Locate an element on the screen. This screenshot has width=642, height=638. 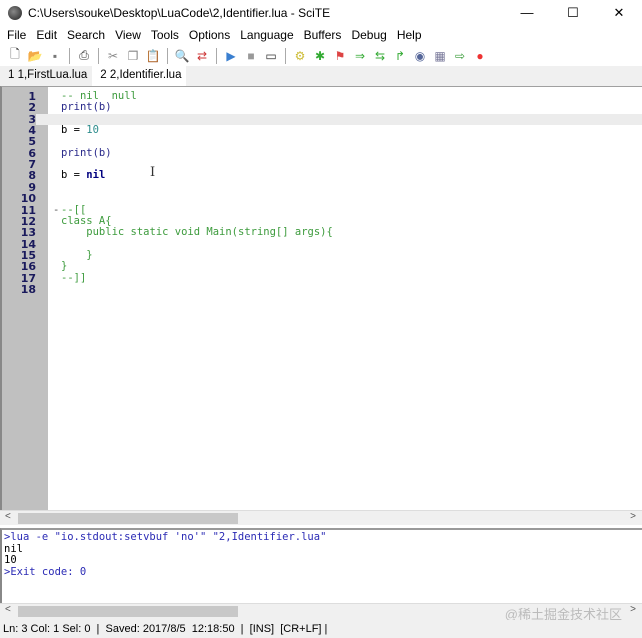
previous-button: ⇆ is located at coordinates (380, 55).